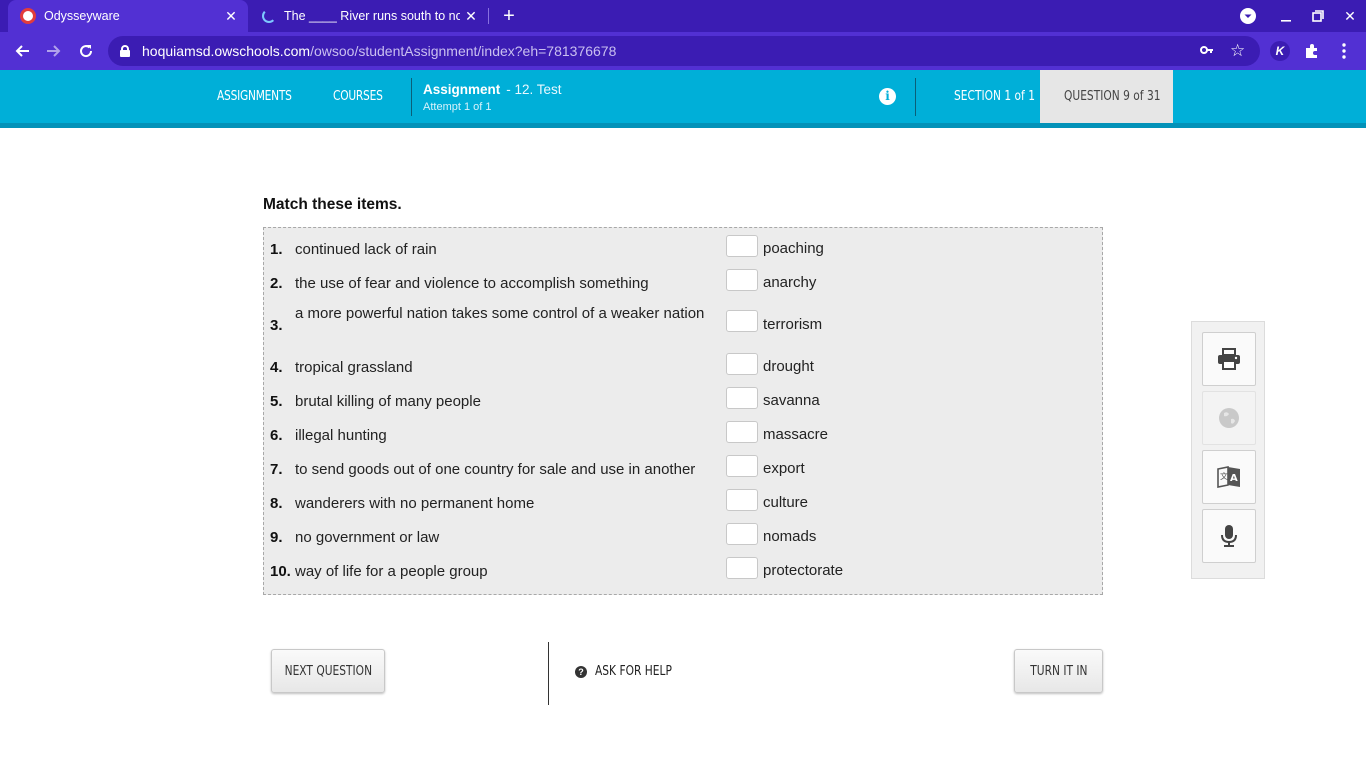 Image resolution: width=1366 pixels, height=768 pixels. I want to click on item-term: brutal killing of many people, so click(388, 401).